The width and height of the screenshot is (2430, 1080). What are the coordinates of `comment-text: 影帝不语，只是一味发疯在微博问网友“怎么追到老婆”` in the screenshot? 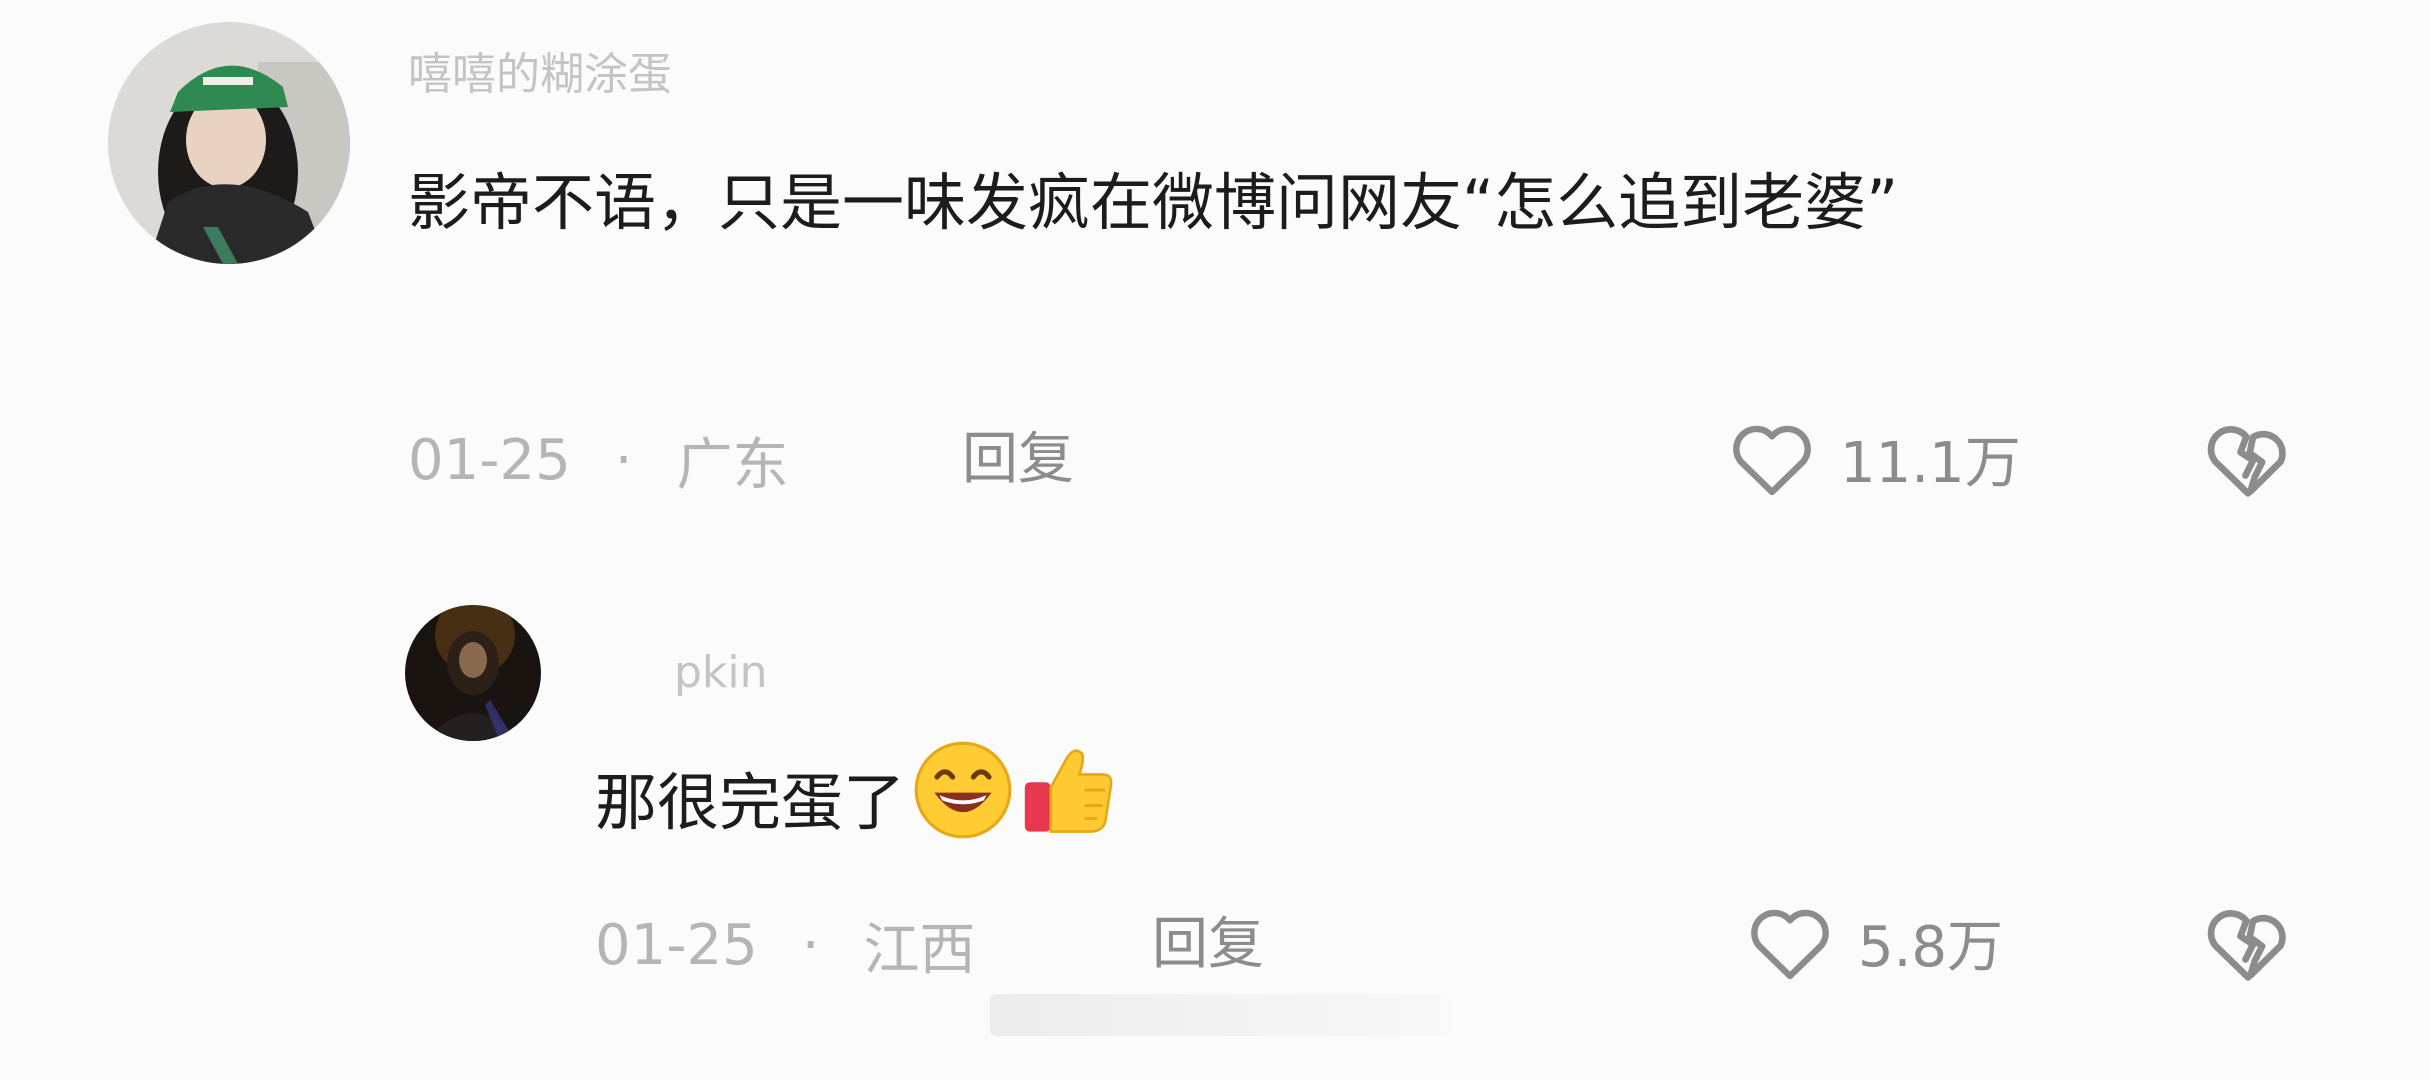 It's located at (1153, 202).